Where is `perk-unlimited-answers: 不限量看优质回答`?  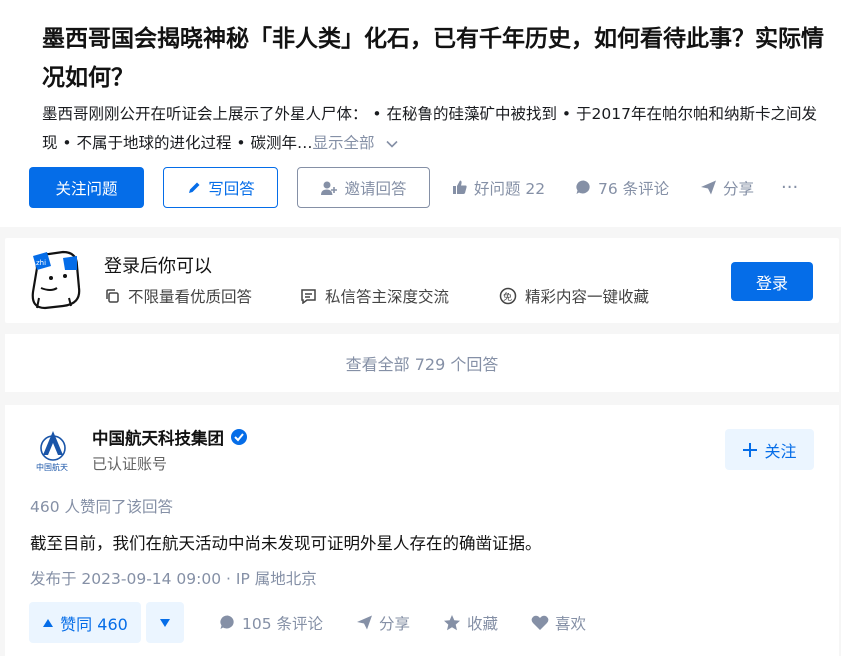
perk-unlimited-answers: 不限量看优质回答 is located at coordinates (178, 296).